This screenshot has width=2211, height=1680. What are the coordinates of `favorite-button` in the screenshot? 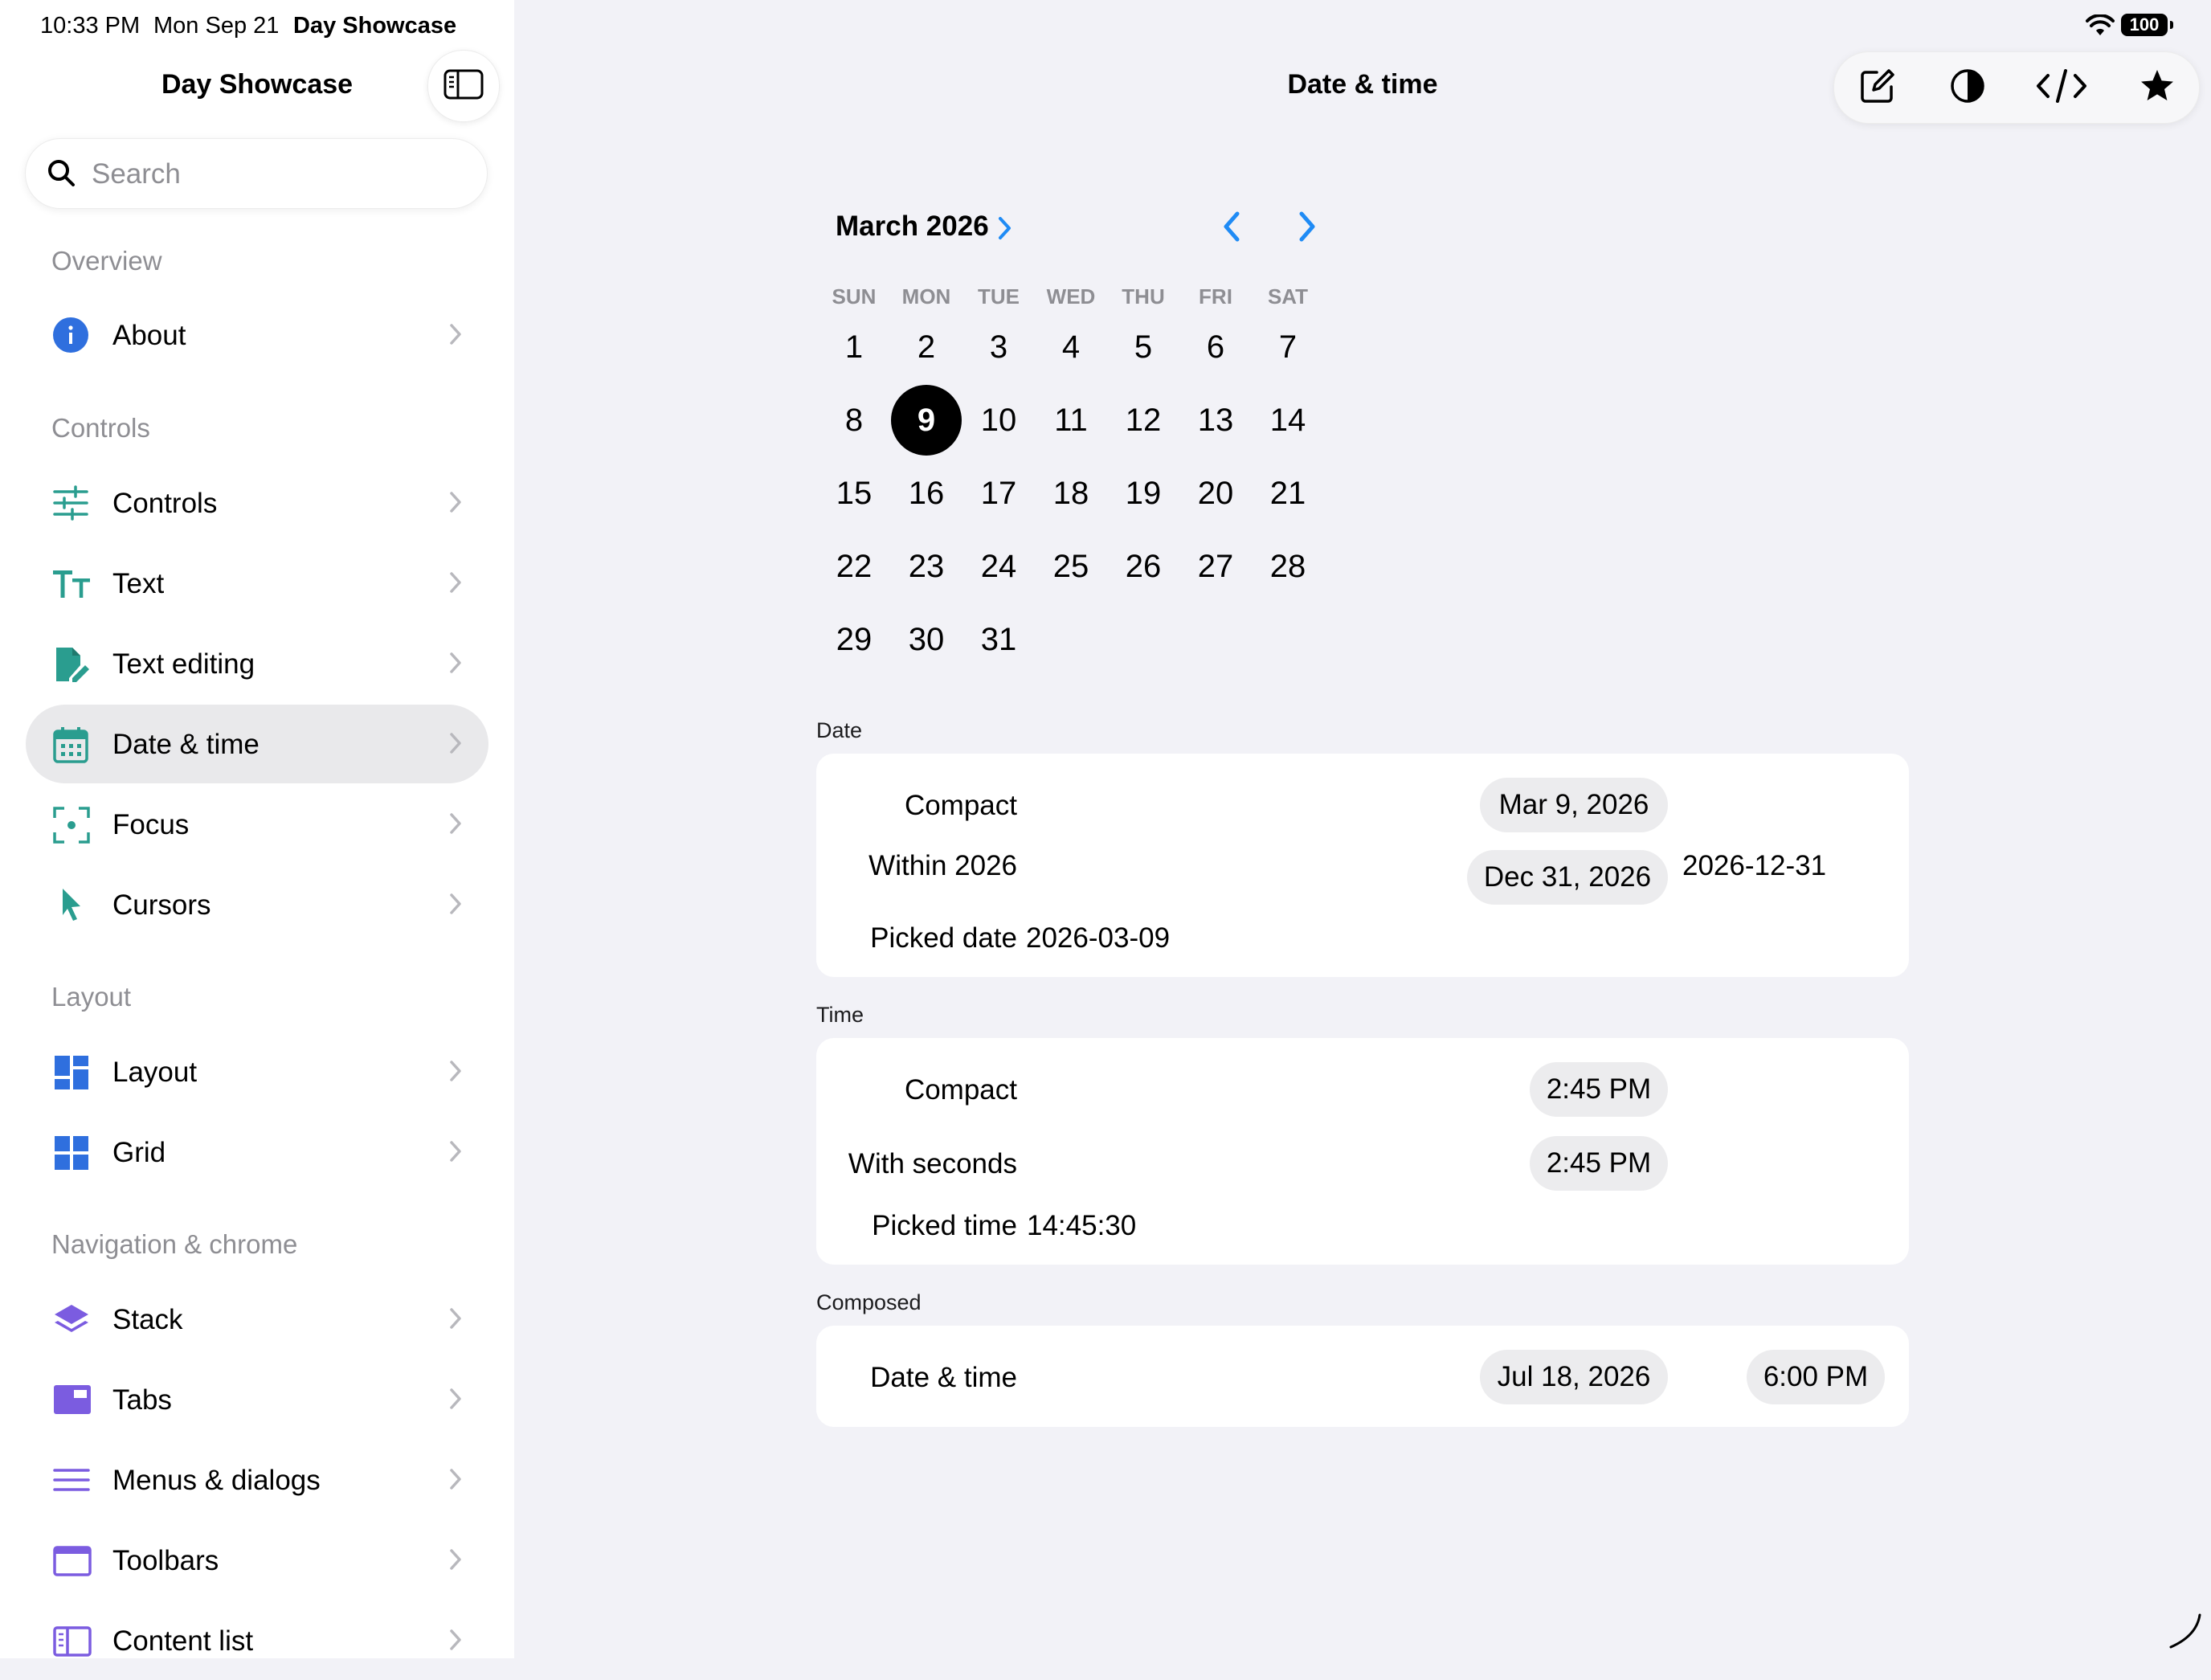 It's located at (2157, 87).